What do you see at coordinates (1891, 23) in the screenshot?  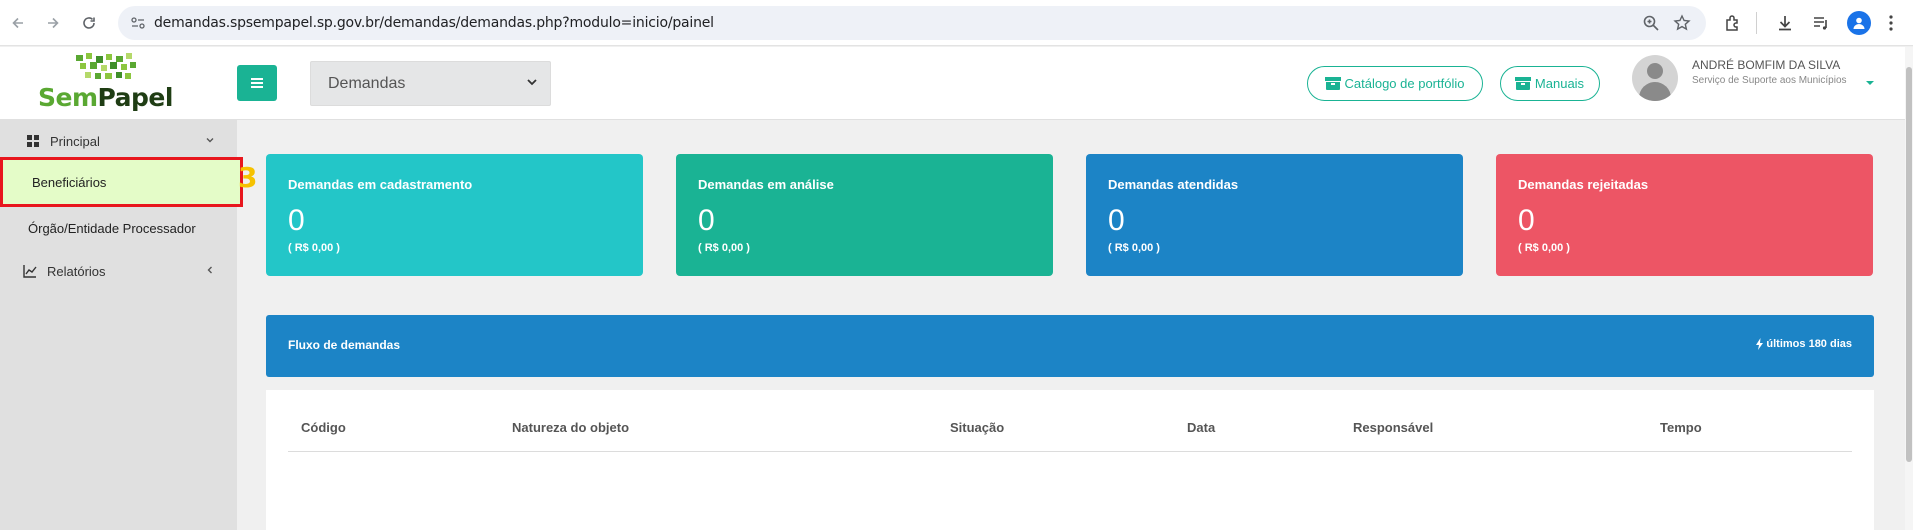 I see `browser-menu-icon` at bounding box center [1891, 23].